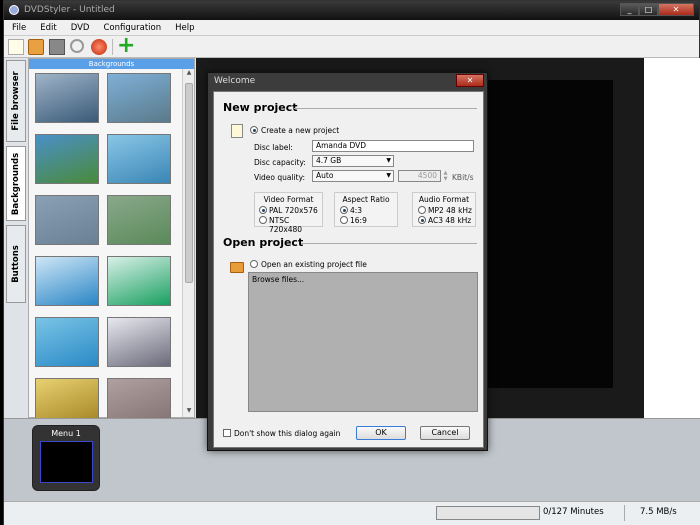  Describe the element at coordinates (347, 81) in the screenshot. I see `dialog-title-bar: Welcome ✕` at that location.